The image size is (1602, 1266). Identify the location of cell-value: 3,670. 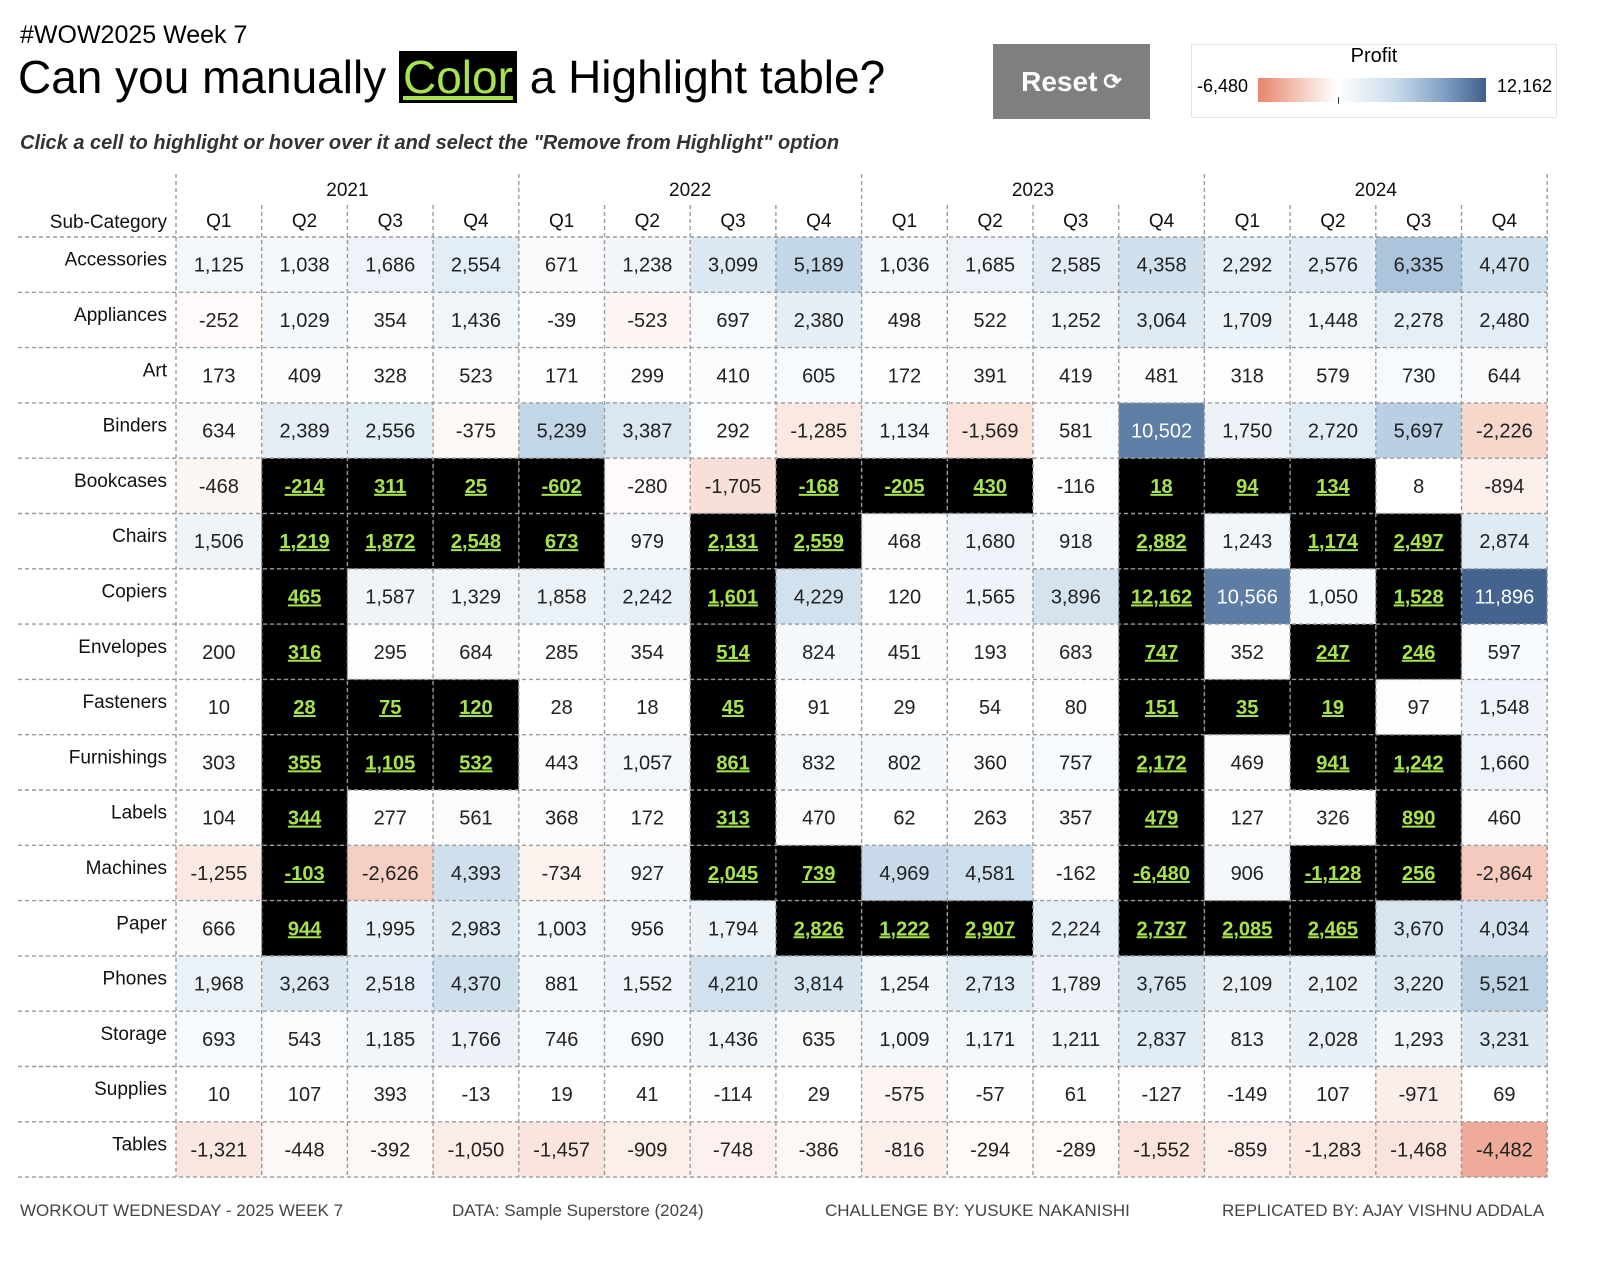
(1419, 929).